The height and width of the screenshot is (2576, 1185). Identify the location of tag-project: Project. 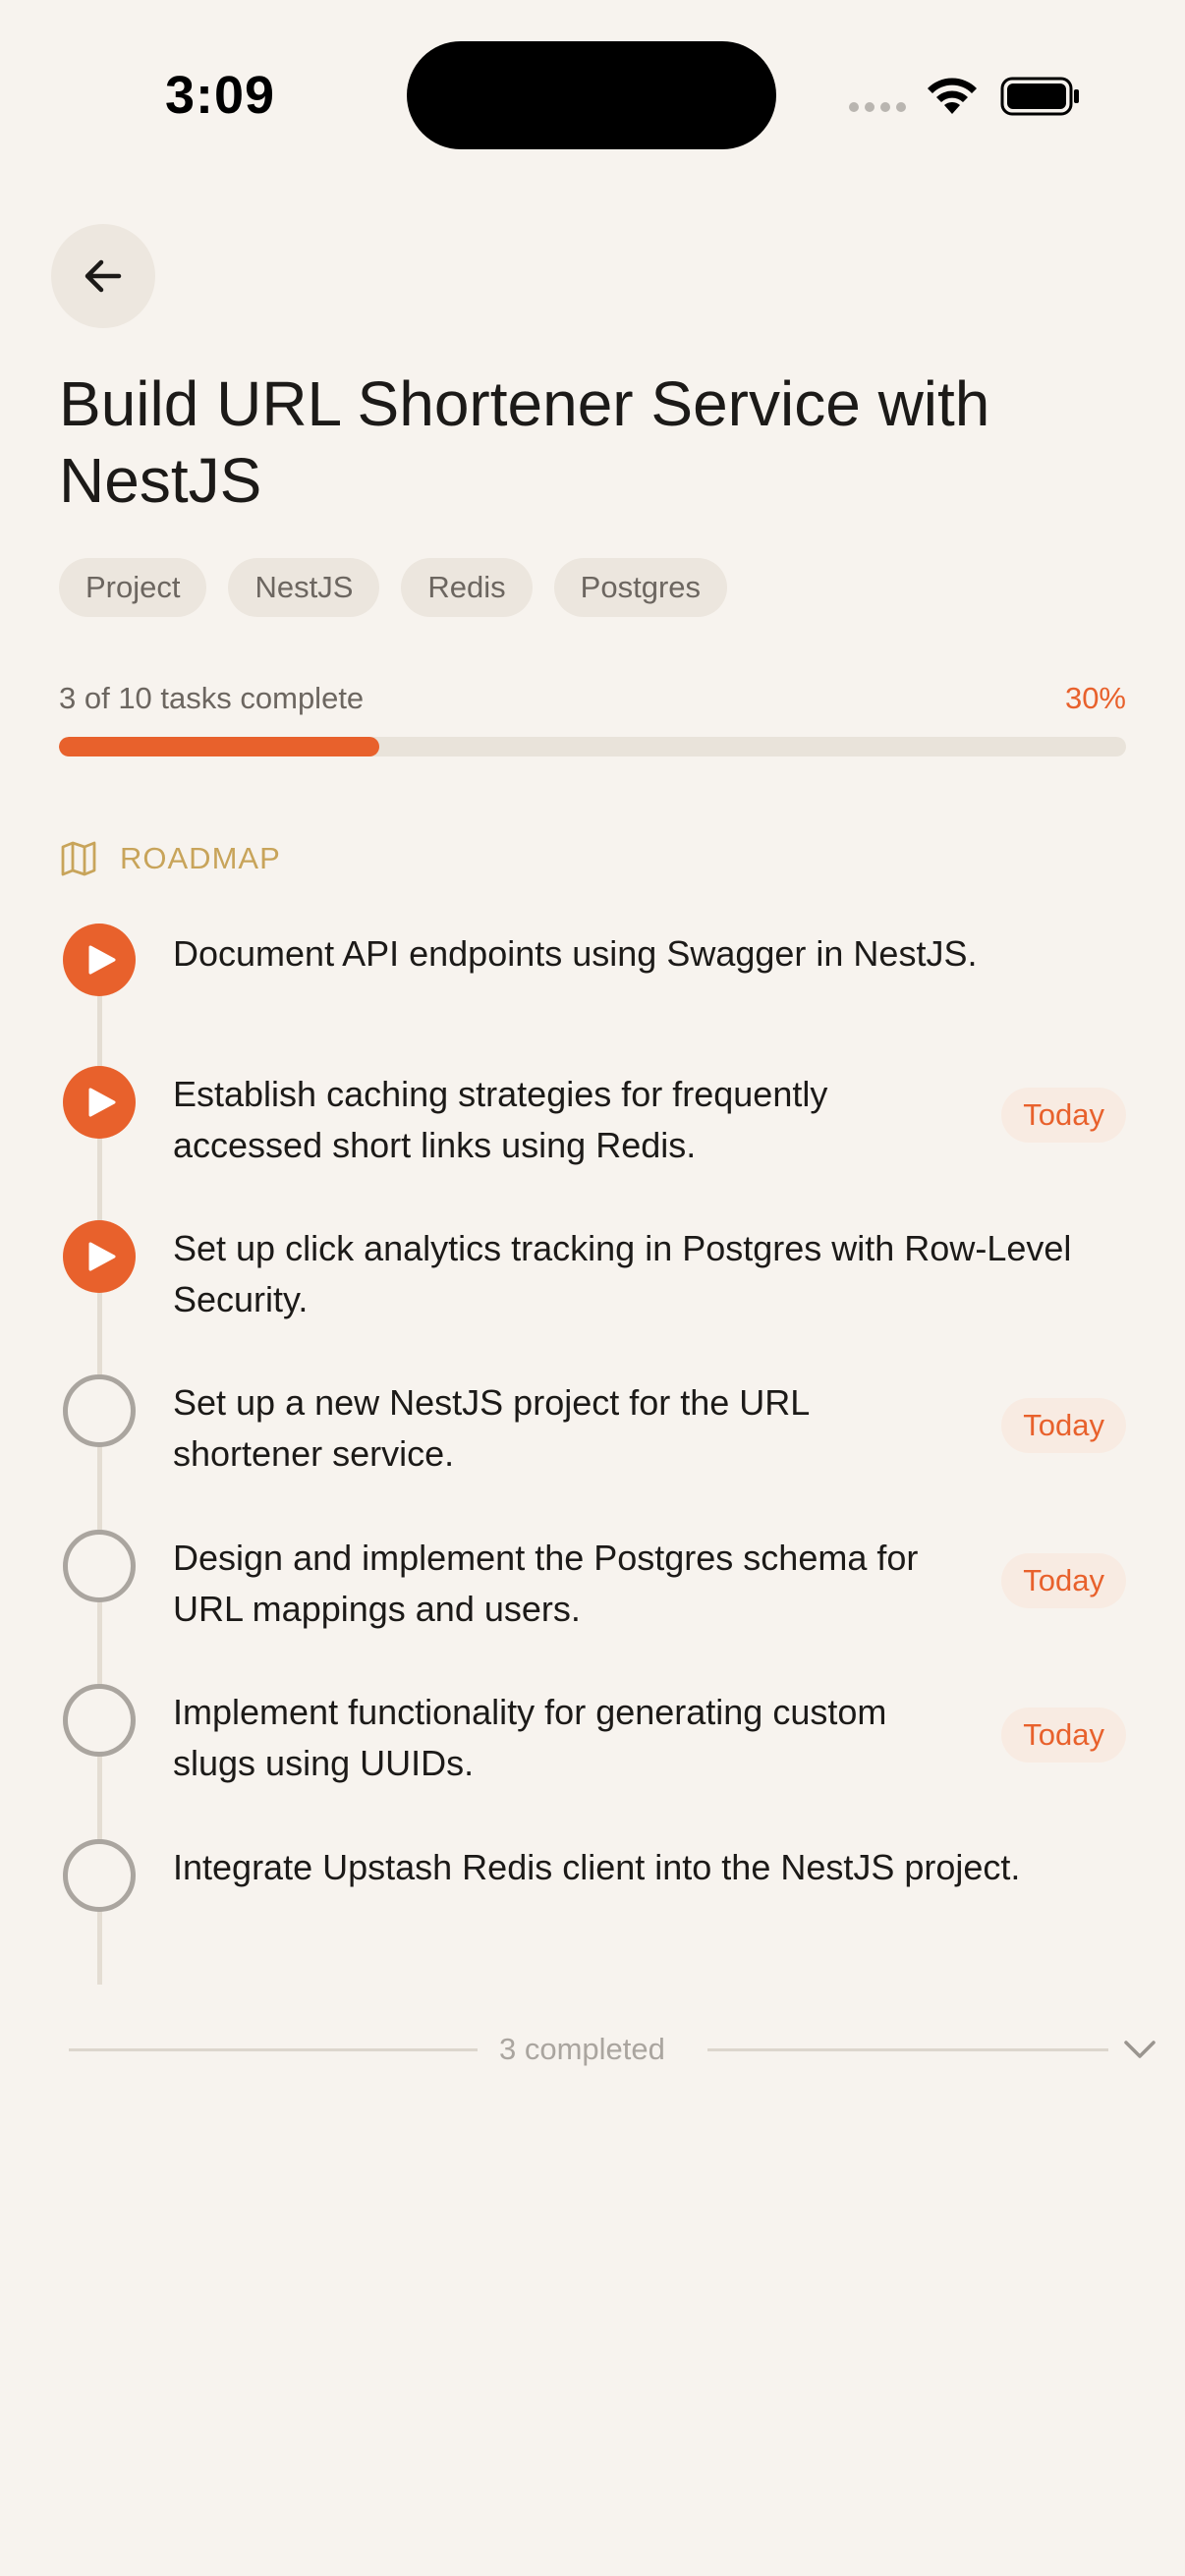
(133, 587).